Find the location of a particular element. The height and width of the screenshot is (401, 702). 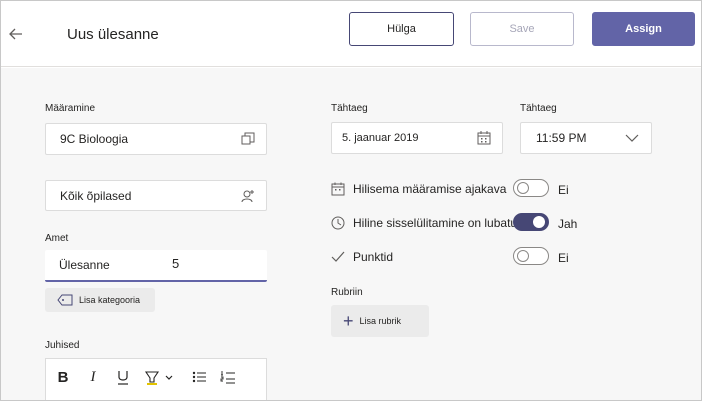

class-field: 9C Bioloogia is located at coordinates (156, 139).